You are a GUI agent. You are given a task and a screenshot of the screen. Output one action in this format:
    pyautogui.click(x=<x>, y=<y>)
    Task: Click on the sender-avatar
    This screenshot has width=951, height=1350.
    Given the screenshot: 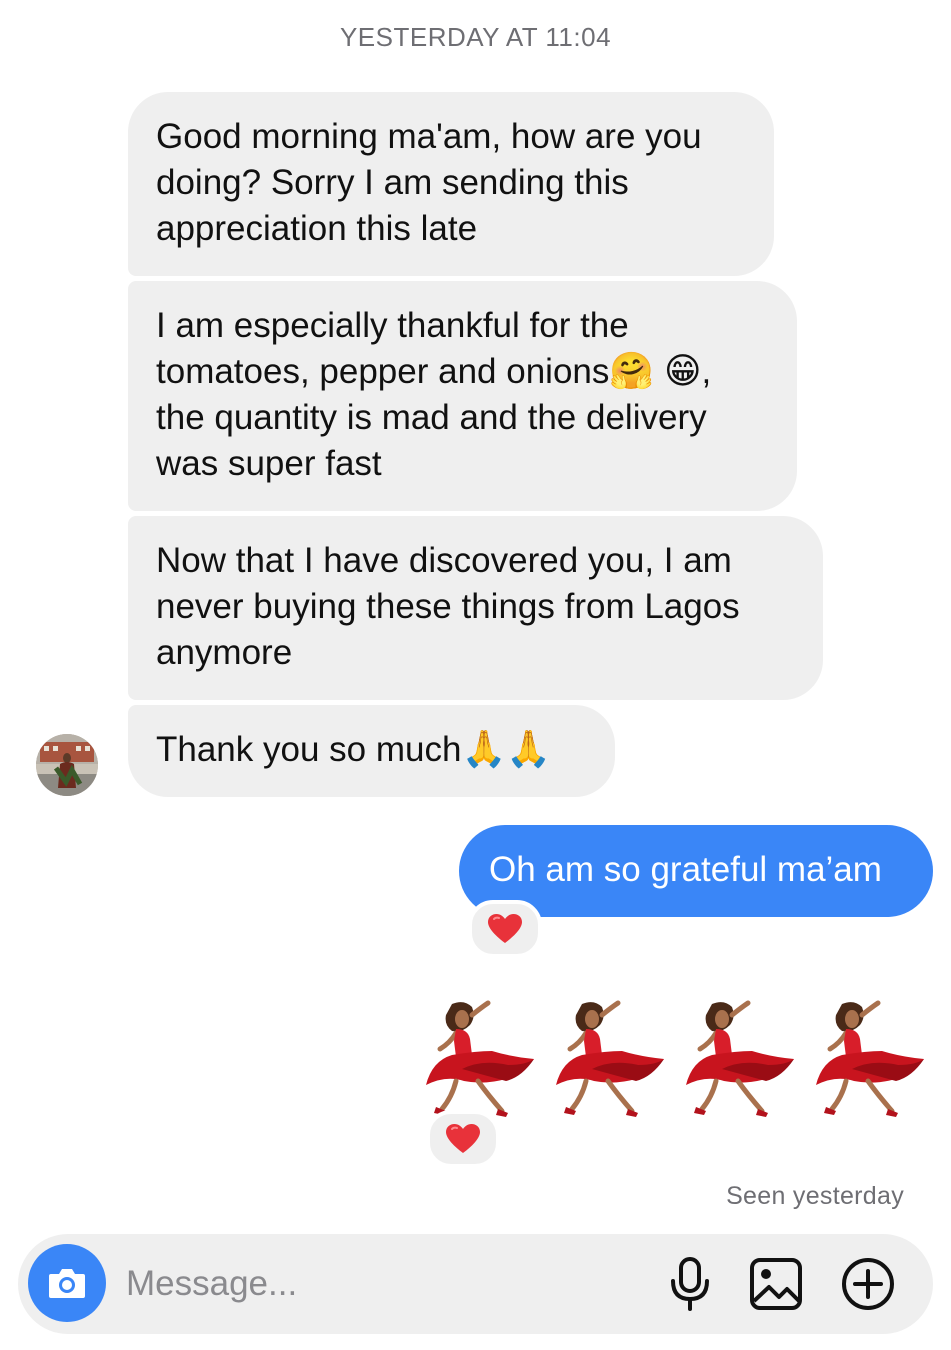 What is the action you would take?
    pyautogui.click(x=67, y=765)
    